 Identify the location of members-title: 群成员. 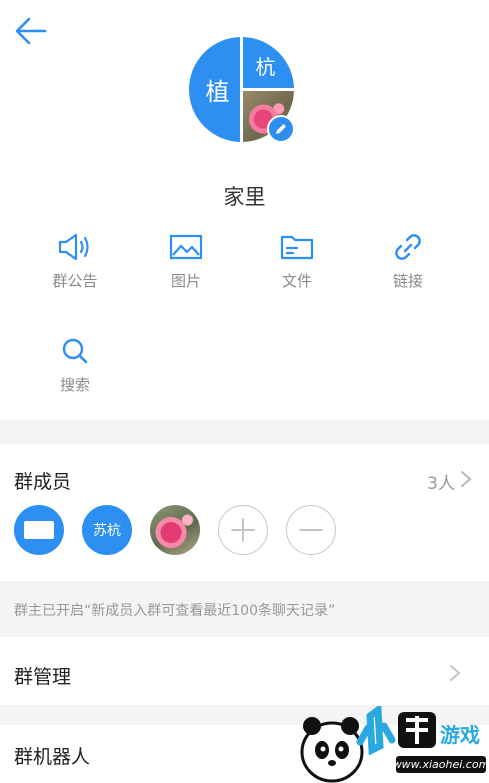
(43, 482).